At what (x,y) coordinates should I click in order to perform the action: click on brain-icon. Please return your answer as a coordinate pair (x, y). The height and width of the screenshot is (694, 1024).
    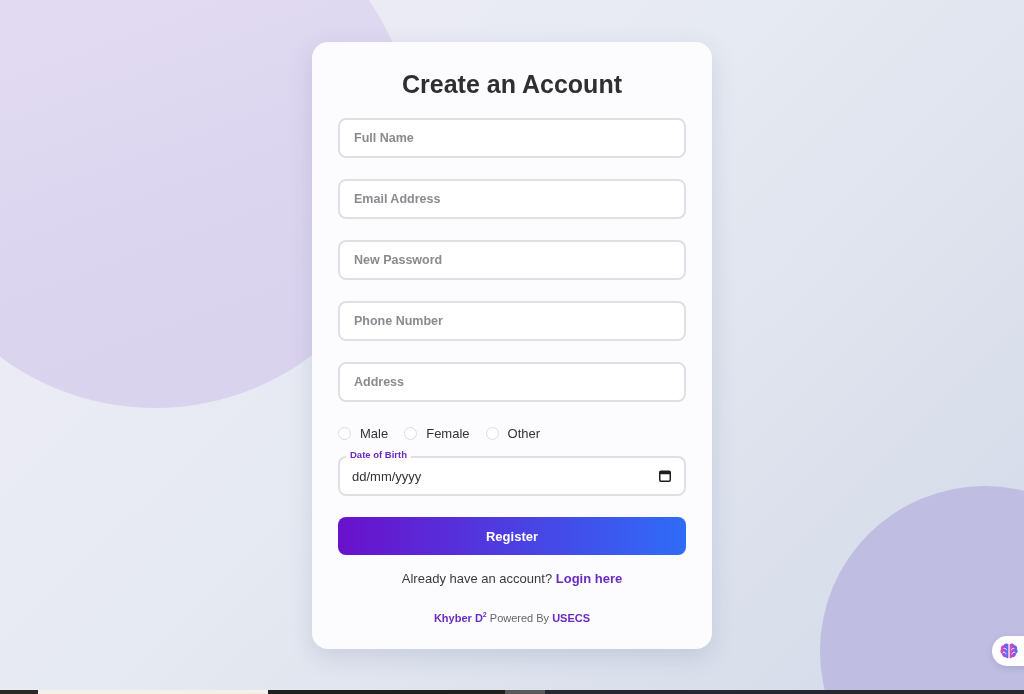
    Looking at the image, I should click on (1009, 651).